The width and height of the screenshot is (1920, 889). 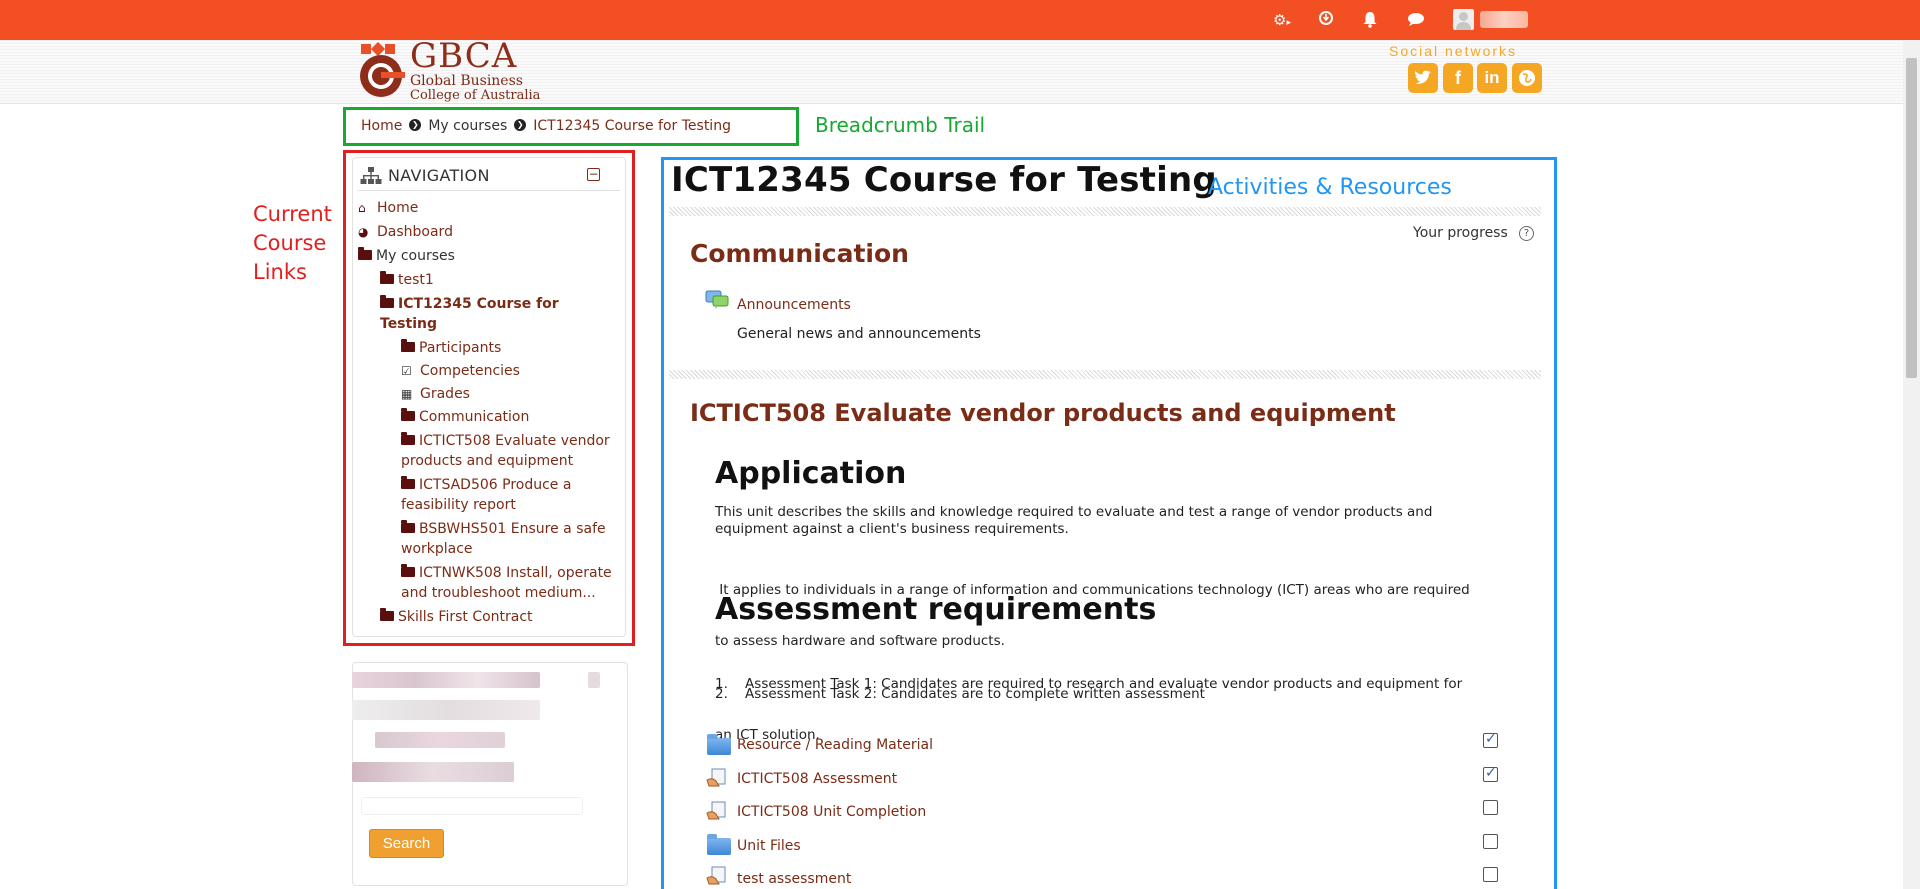 I want to click on annotation-line: Course, so click(x=290, y=243).